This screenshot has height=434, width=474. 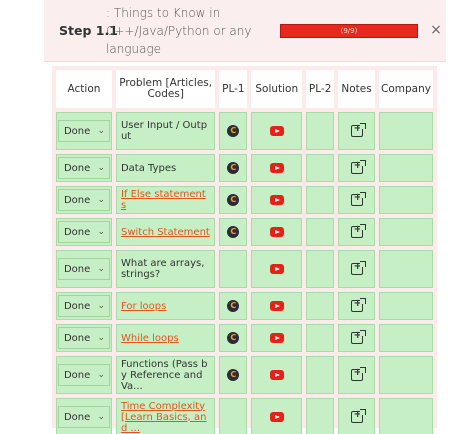 What do you see at coordinates (233, 89) in the screenshot?
I see `header-pl1: PL-1` at bounding box center [233, 89].